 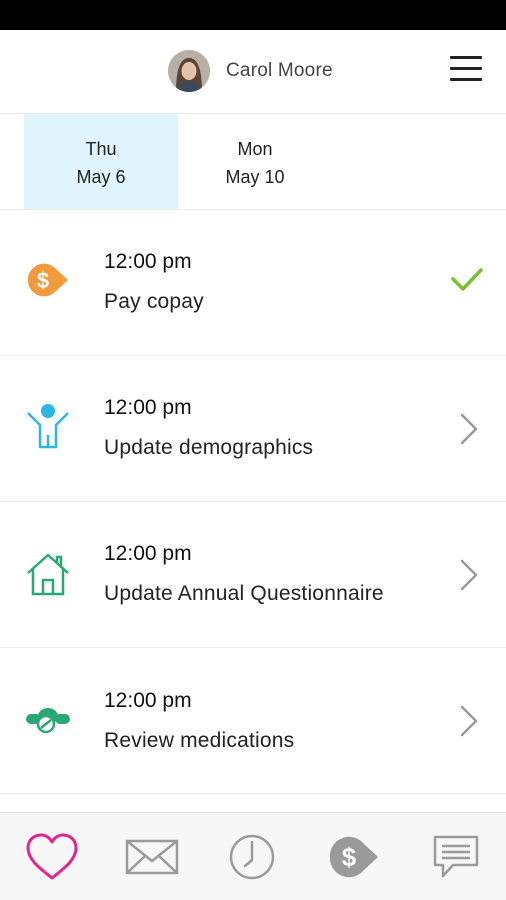 I want to click on date-tab-day: Thu, so click(x=101, y=149).